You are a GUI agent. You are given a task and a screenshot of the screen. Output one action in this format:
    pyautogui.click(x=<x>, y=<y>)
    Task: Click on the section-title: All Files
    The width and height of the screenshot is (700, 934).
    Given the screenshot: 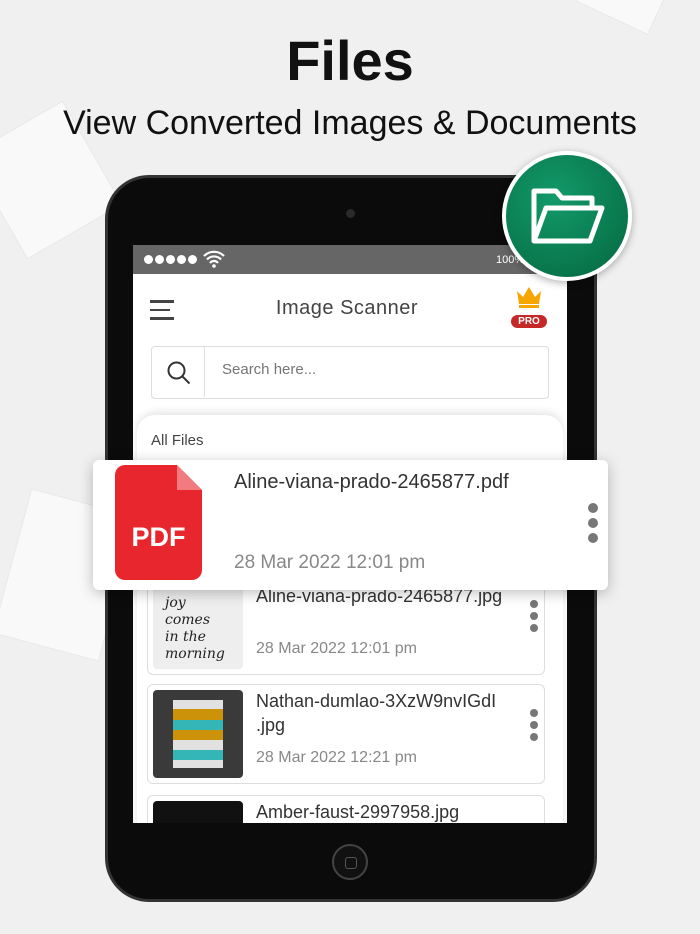 What is the action you would take?
    pyautogui.click(x=177, y=440)
    